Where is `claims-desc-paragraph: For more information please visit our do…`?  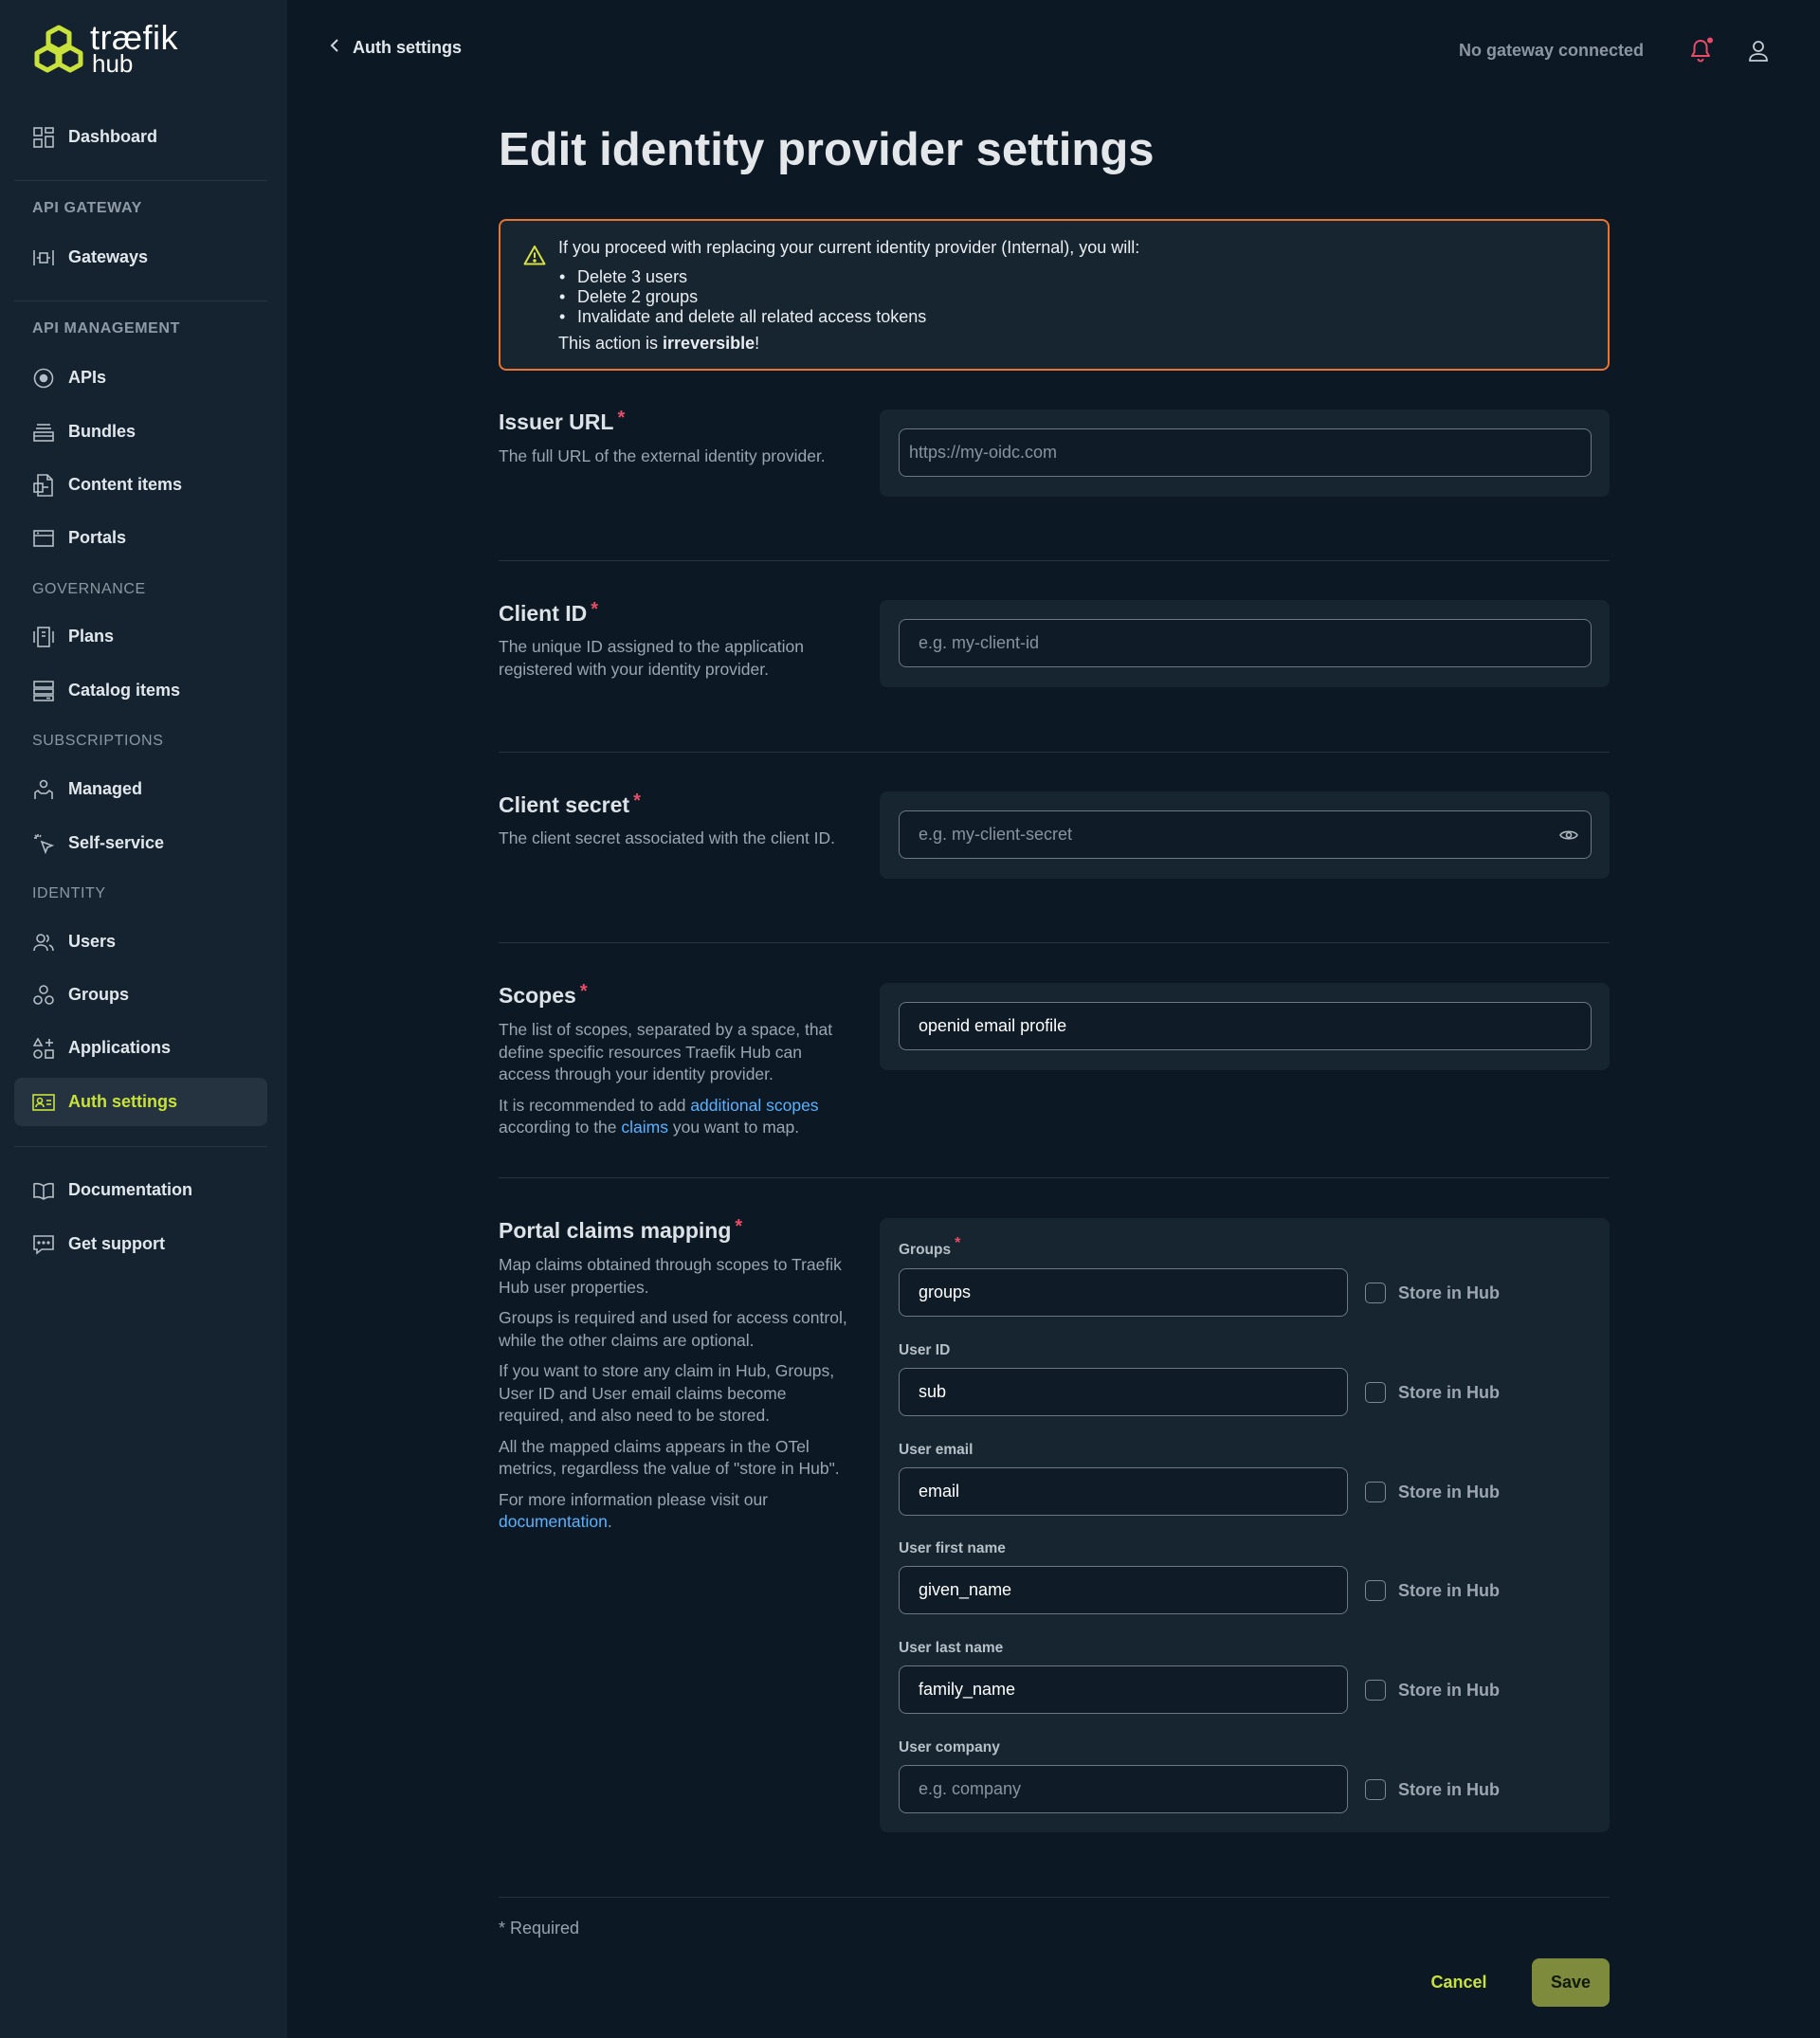 claims-desc-paragraph: For more information please visit our do… is located at coordinates (676, 1511).